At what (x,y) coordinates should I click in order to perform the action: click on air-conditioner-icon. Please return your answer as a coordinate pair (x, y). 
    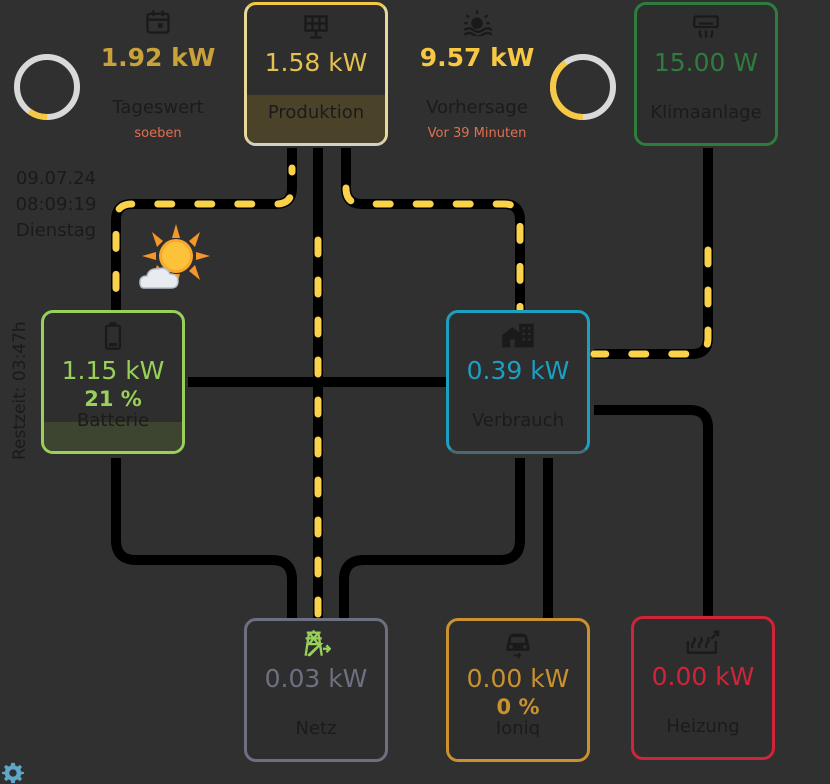
    Looking at the image, I should click on (706, 27).